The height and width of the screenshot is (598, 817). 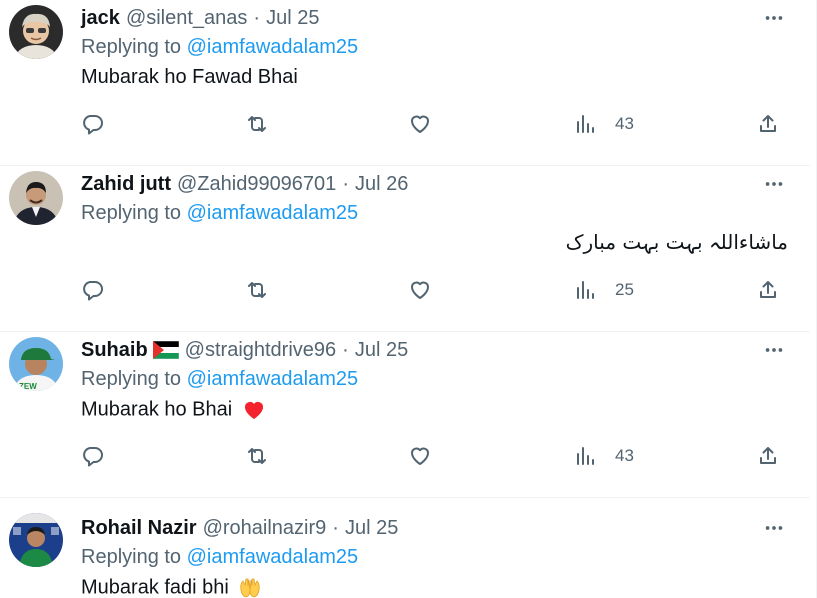 I want to click on tweet-text: Mubarak fadi bhi, so click(x=155, y=587).